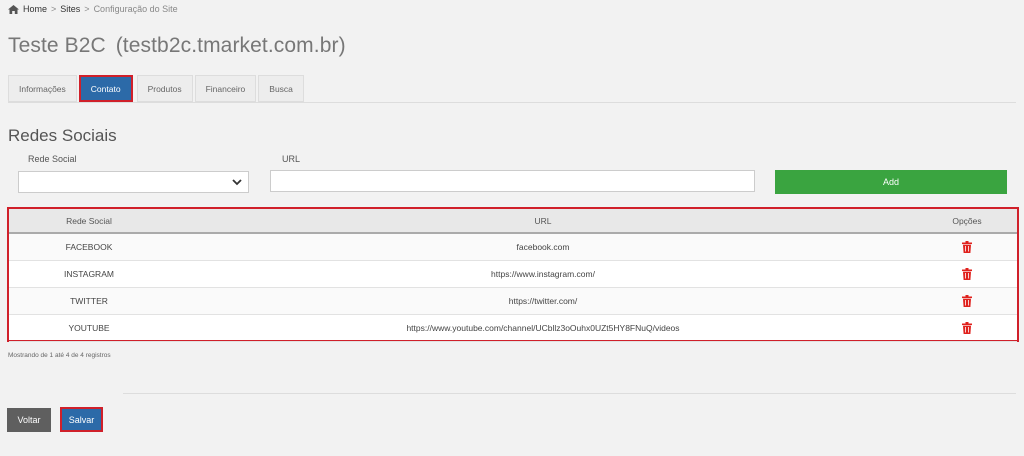 The image size is (1024, 456). Describe the element at coordinates (42, 88) in the screenshot. I see `tab-informacoes: Informações` at that location.